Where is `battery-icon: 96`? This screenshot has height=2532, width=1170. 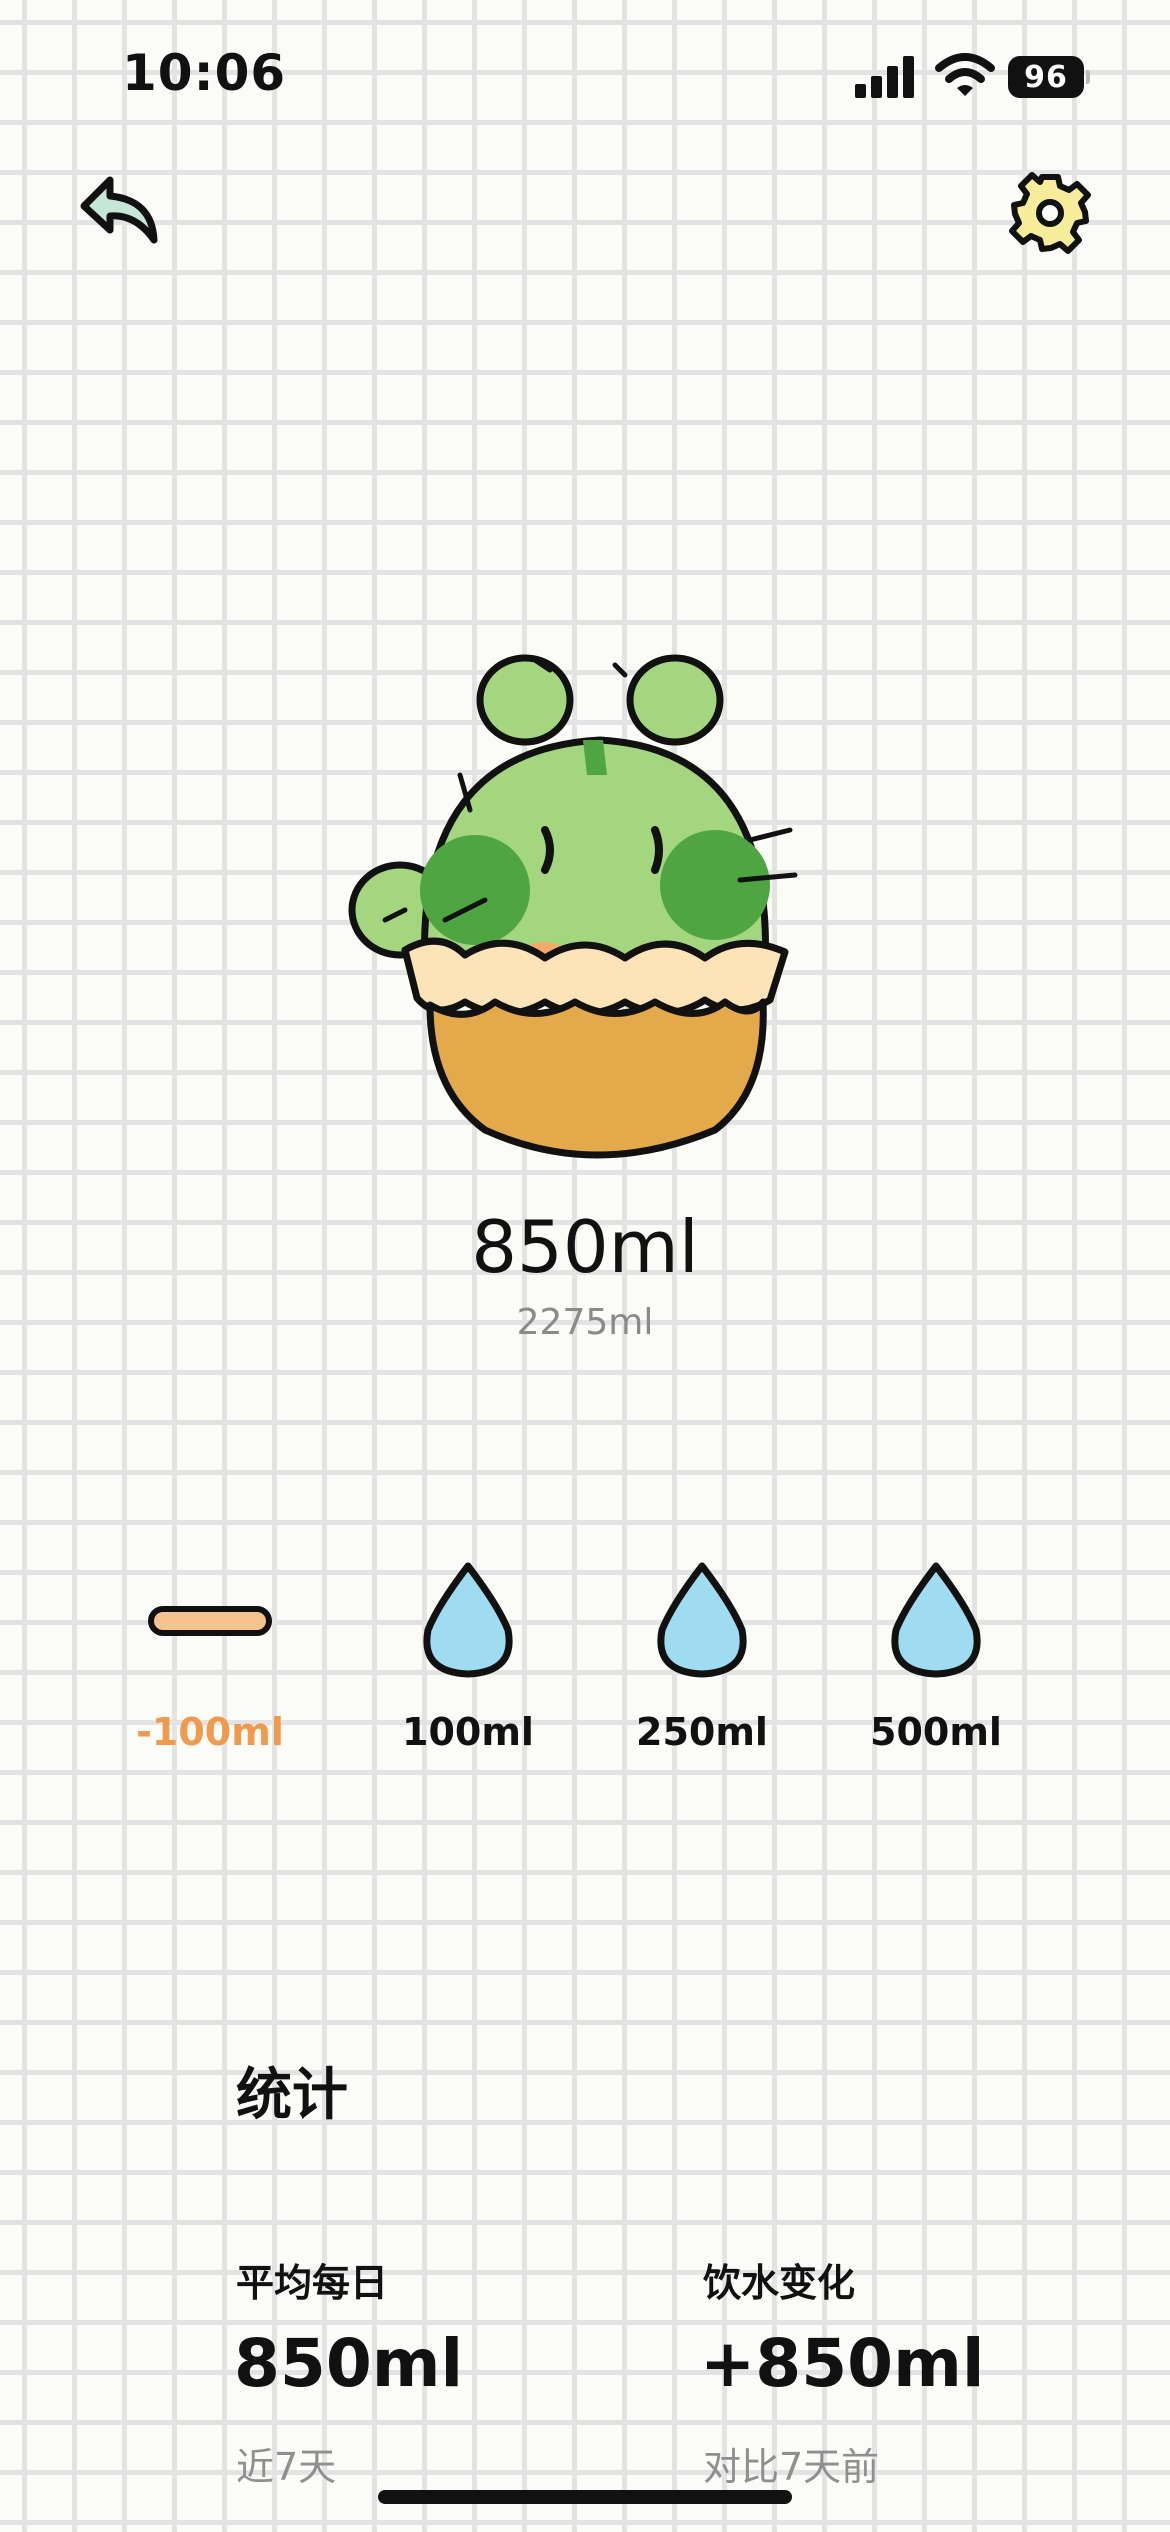 battery-icon: 96 is located at coordinates (1049, 77).